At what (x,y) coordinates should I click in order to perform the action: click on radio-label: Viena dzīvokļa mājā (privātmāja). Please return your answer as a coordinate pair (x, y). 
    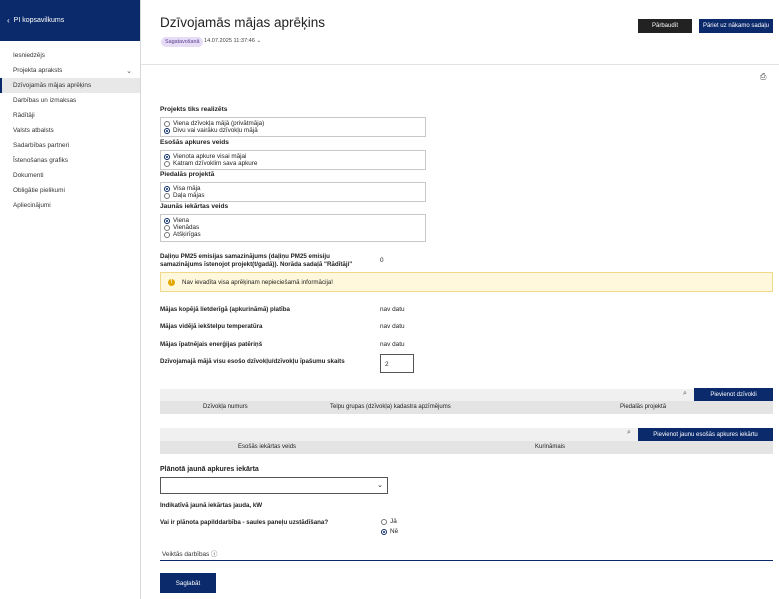
    Looking at the image, I should click on (219, 124).